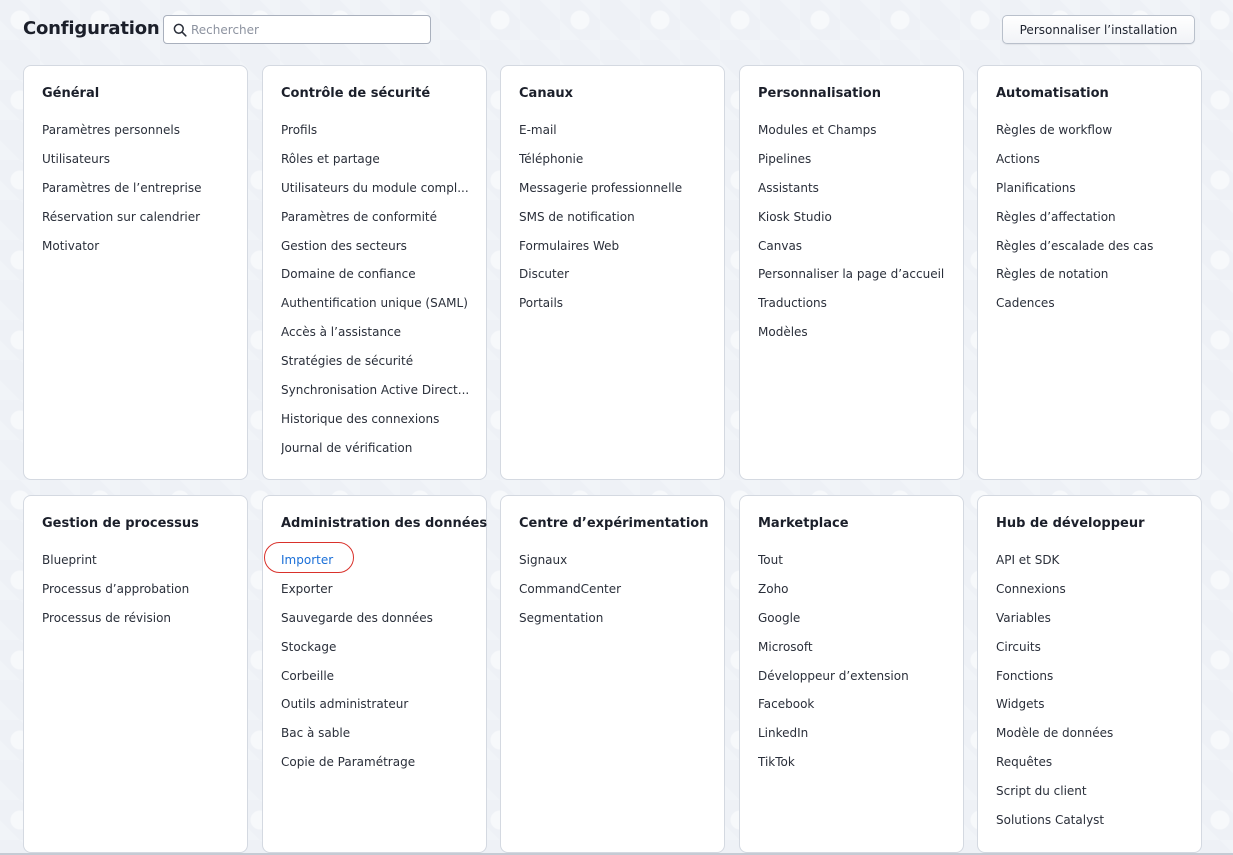 Image resolution: width=1233 pixels, height=855 pixels. I want to click on section-link: API et SDK, so click(1091, 564).